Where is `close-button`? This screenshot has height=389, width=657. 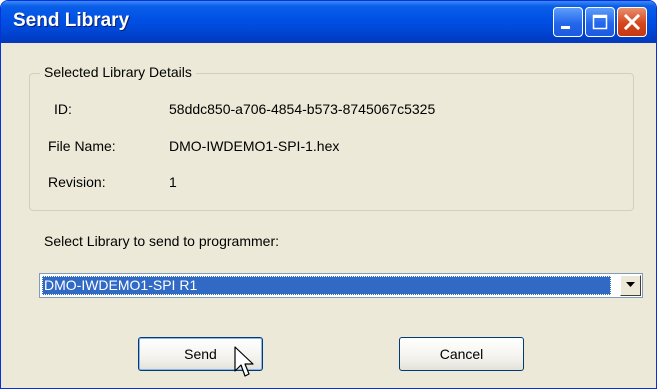 close-button is located at coordinates (632, 22).